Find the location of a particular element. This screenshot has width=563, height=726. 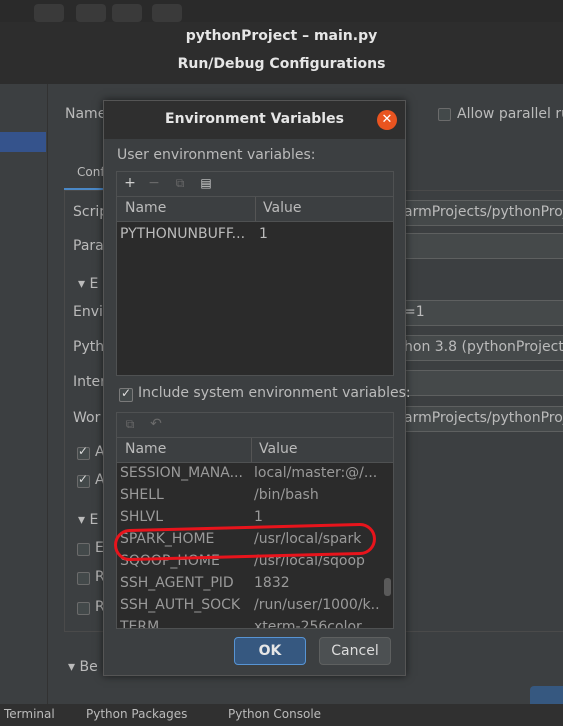

config-tree-selected-item is located at coordinates (23, 142).